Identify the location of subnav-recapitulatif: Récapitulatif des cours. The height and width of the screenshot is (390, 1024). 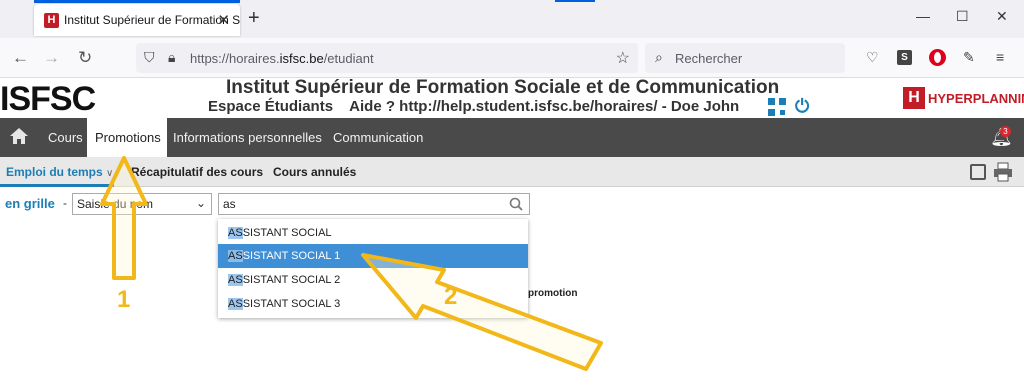
(197, 172).